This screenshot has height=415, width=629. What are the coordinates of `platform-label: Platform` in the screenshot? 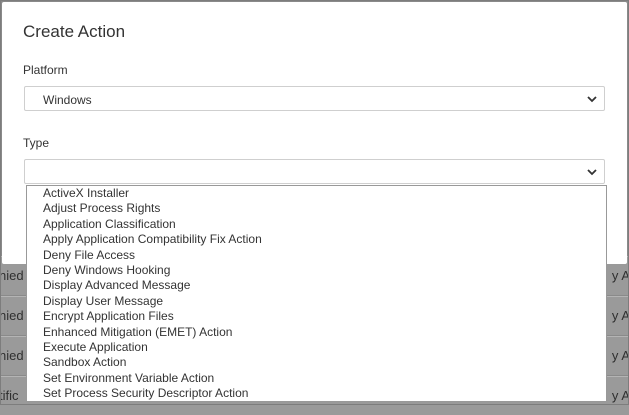 It's located at (45, 70).